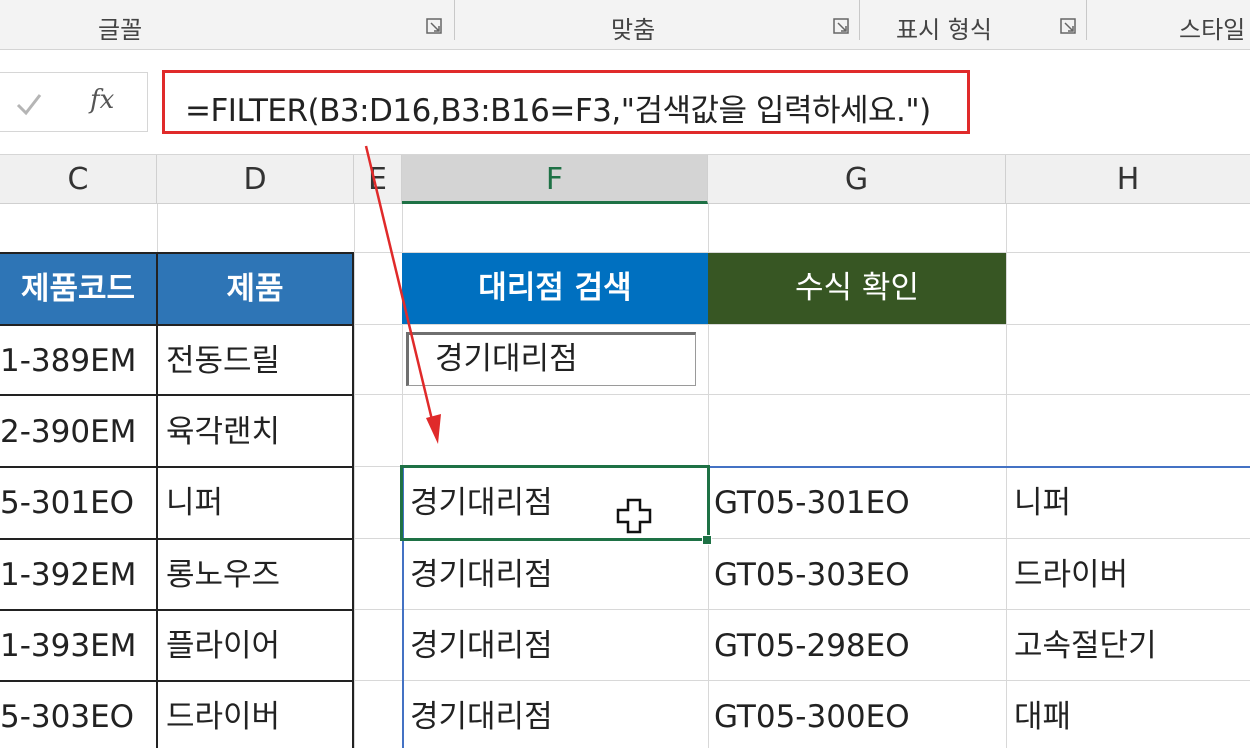  I want to click on column-header-d: D, so click(255, 179).